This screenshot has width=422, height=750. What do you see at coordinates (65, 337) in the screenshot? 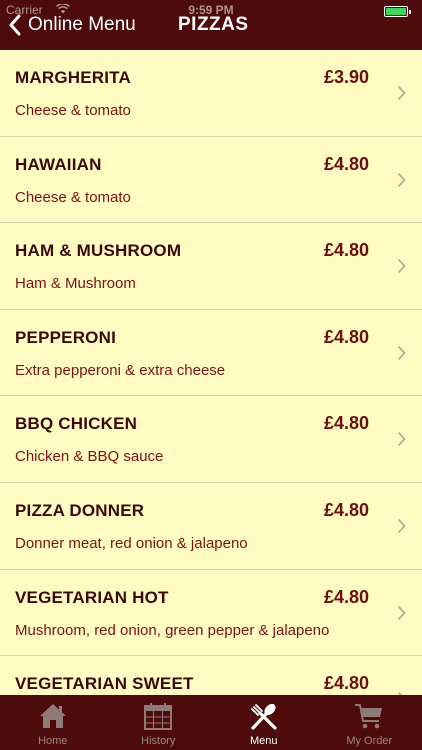
I see `item-name: PEPPERONI` at bounding box center [65, 337].